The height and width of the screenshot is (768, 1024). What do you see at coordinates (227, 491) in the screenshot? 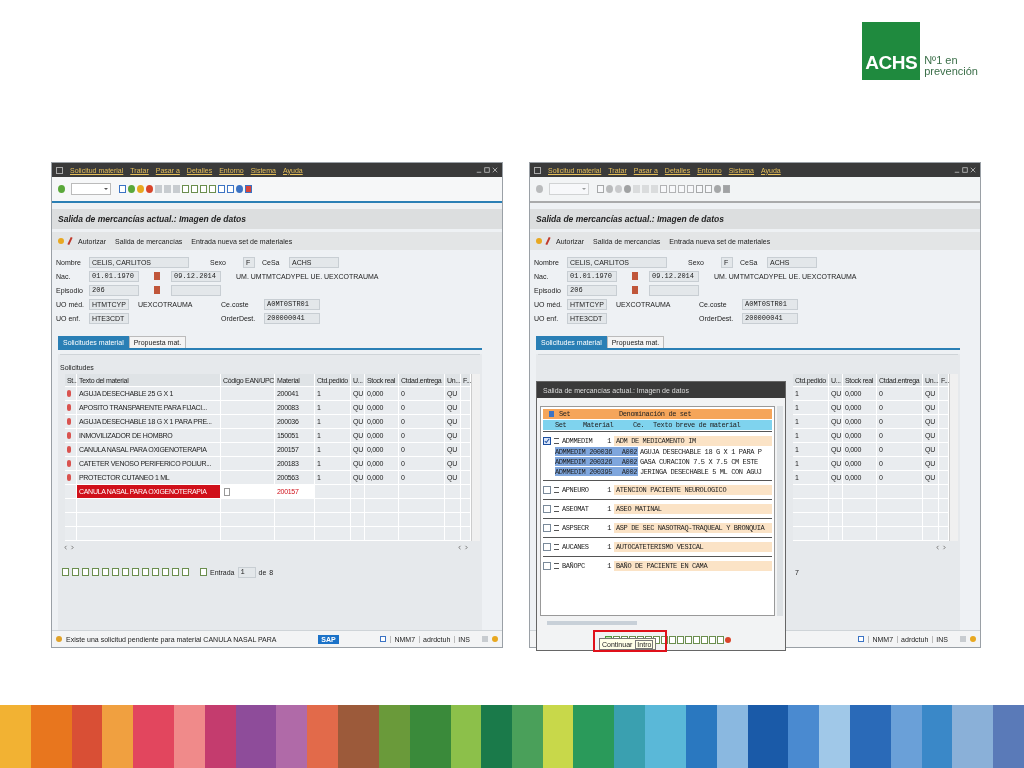
I see `value-help-icon` at bounding box center [227, 491].